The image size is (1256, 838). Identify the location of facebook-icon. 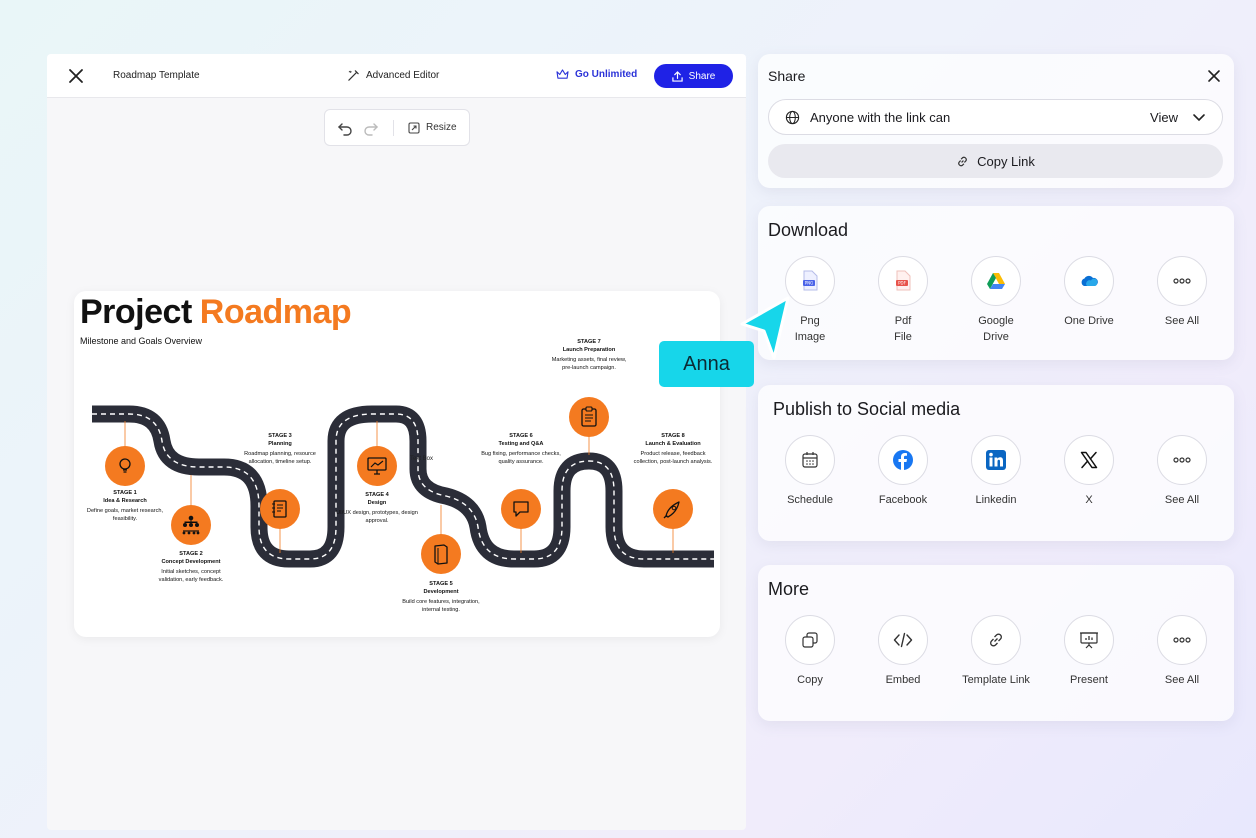
(903, 460).